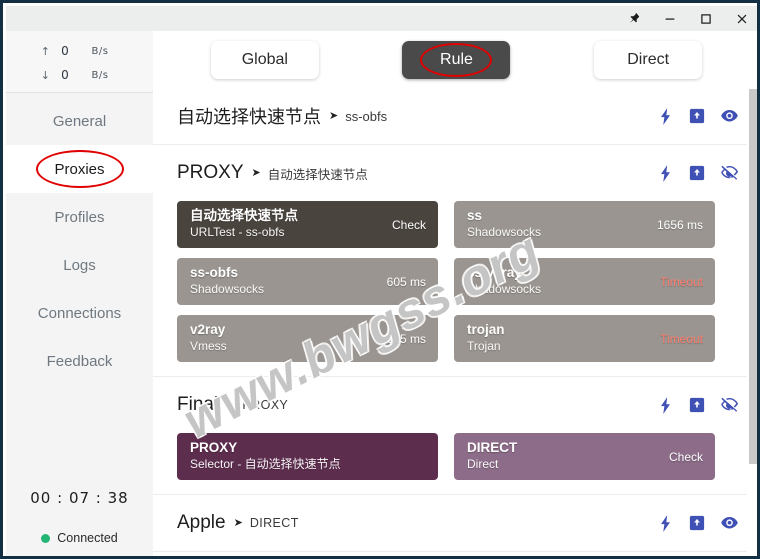 This screenshot has height=559, width=760. I want to click on proxy-card: ss-obfs Shadowsocks 605 ms, so click(307, 281).